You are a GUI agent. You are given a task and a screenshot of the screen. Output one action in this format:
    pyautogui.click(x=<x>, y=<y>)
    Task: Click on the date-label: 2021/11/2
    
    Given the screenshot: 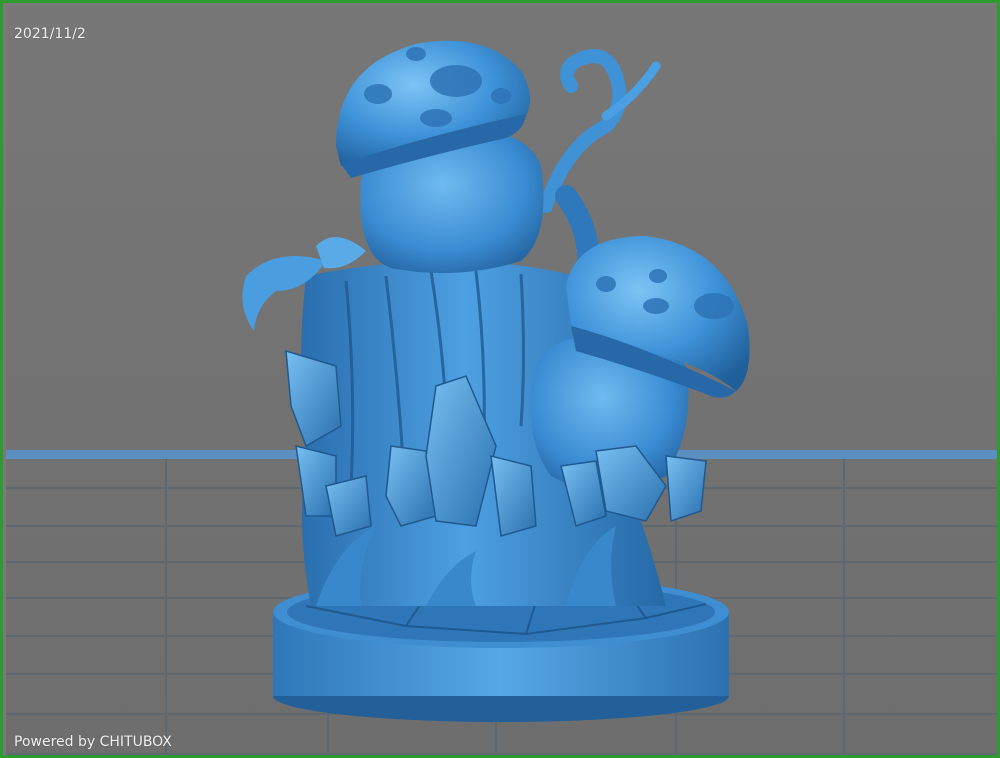 What is the action you would take?
    pyautogui.click(x=50, y=34)
    